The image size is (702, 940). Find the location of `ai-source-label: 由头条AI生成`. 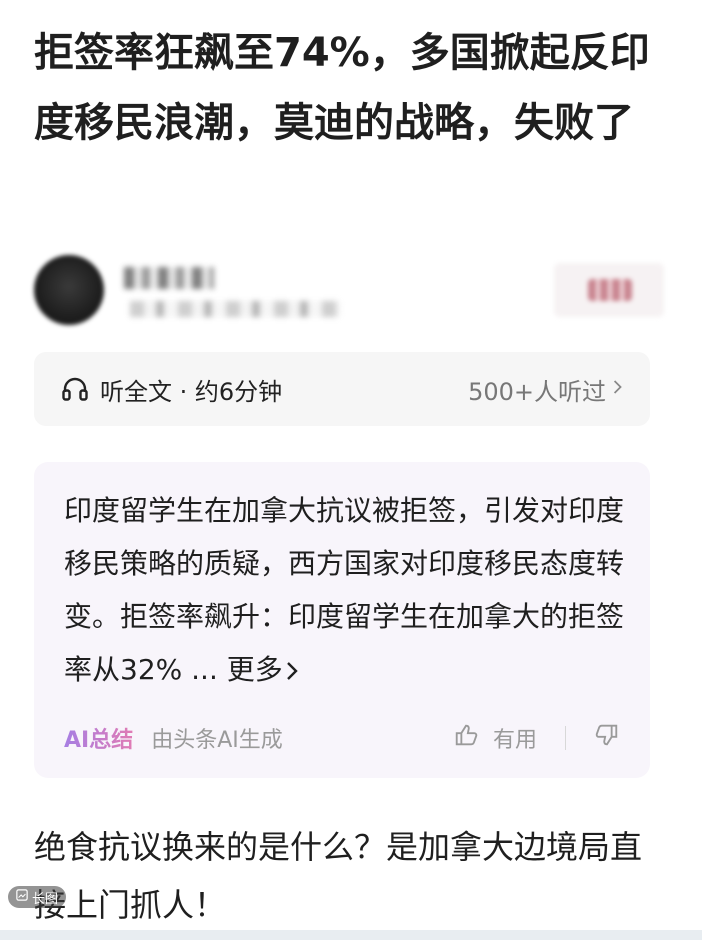

ai-source-label: 由头条AI生成 is located at coordinates (217, 740).